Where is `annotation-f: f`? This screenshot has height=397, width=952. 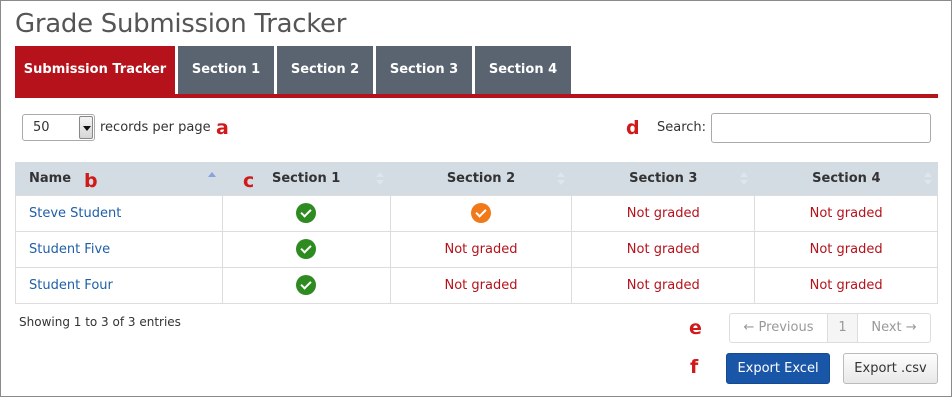 annotation-f: f is located at coordinates (694, 367).